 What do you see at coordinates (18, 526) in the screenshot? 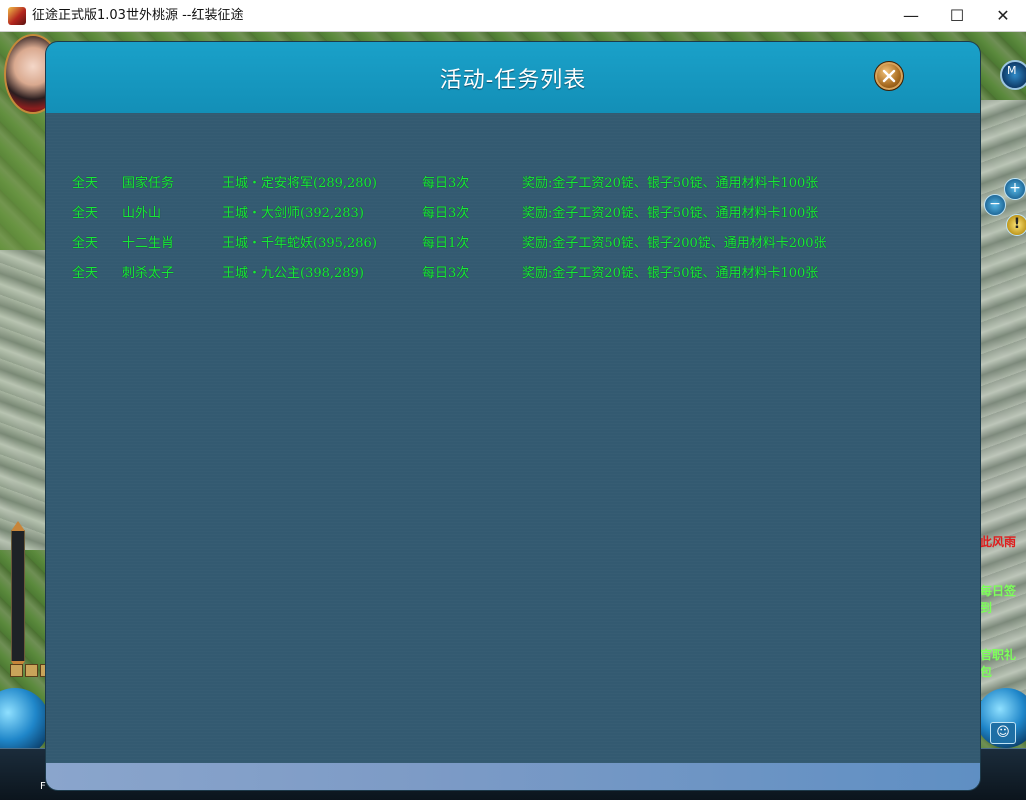
I see `scroll-up-icon` at bounding box center [18, 526].